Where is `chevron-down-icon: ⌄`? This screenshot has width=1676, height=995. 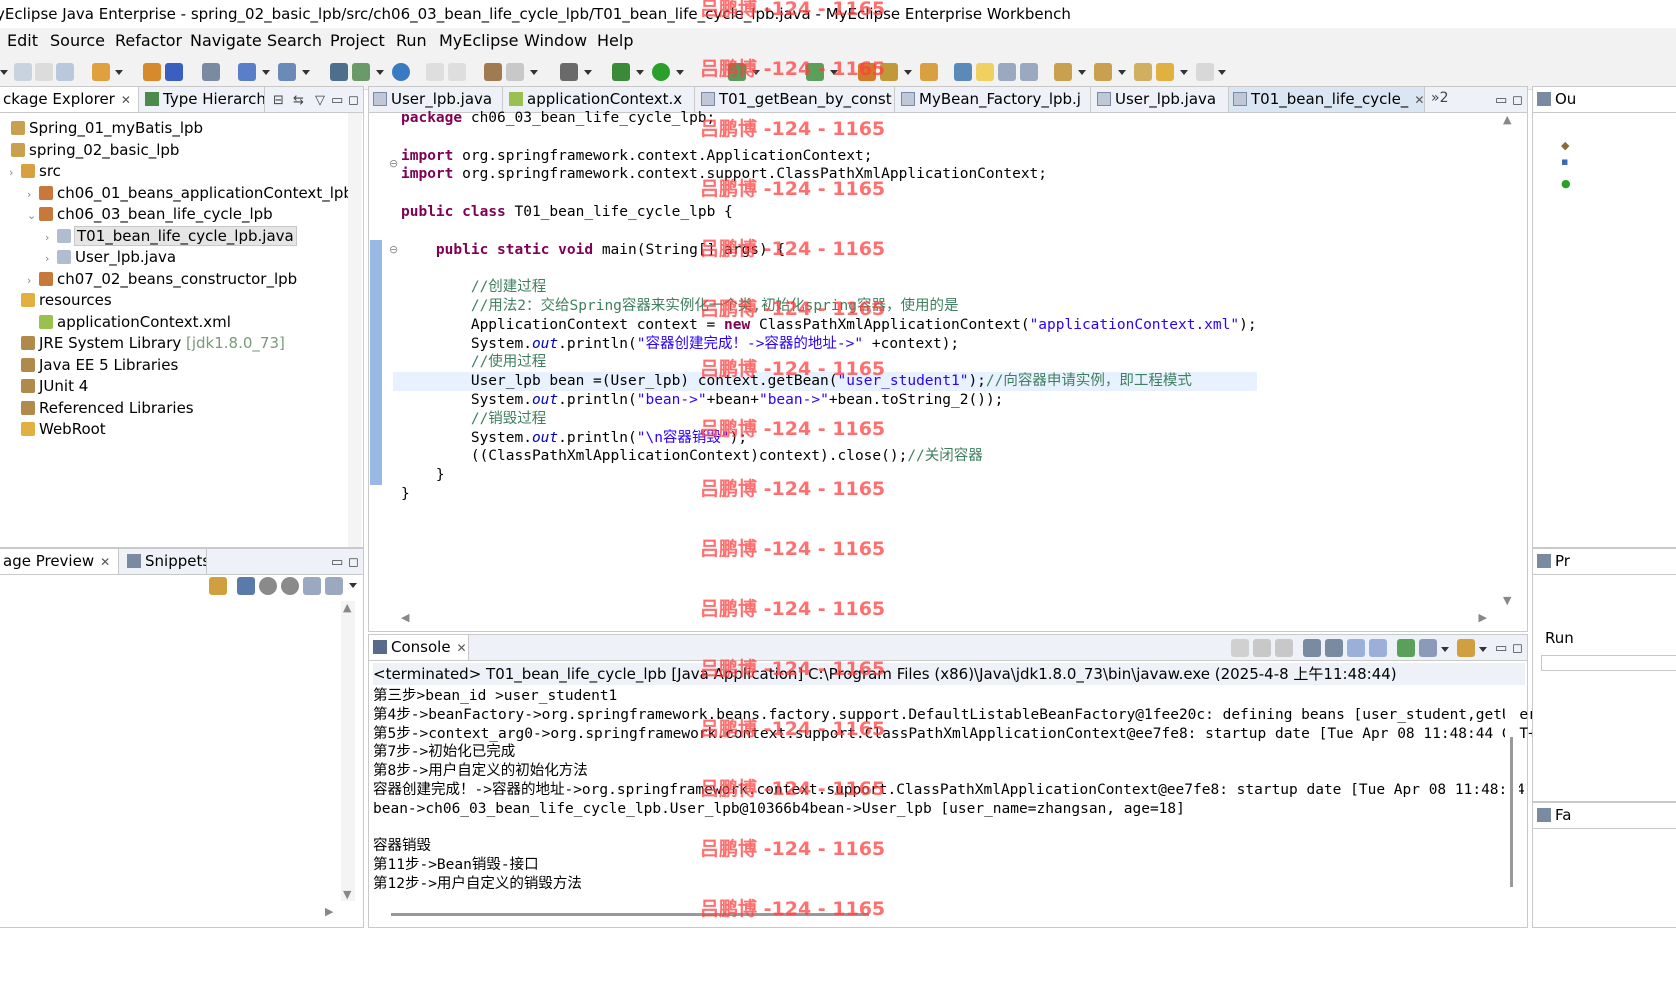
chevron-down-icon: ⌄ is located at coordinates (33, 215).